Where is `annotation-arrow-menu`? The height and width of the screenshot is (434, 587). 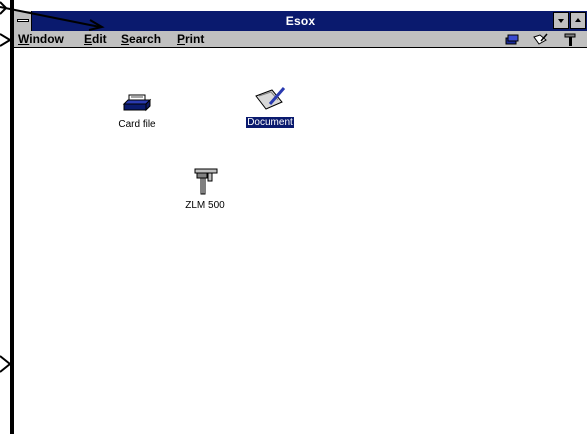 annotation-arrow-menu is located at coordinates (5, 40).